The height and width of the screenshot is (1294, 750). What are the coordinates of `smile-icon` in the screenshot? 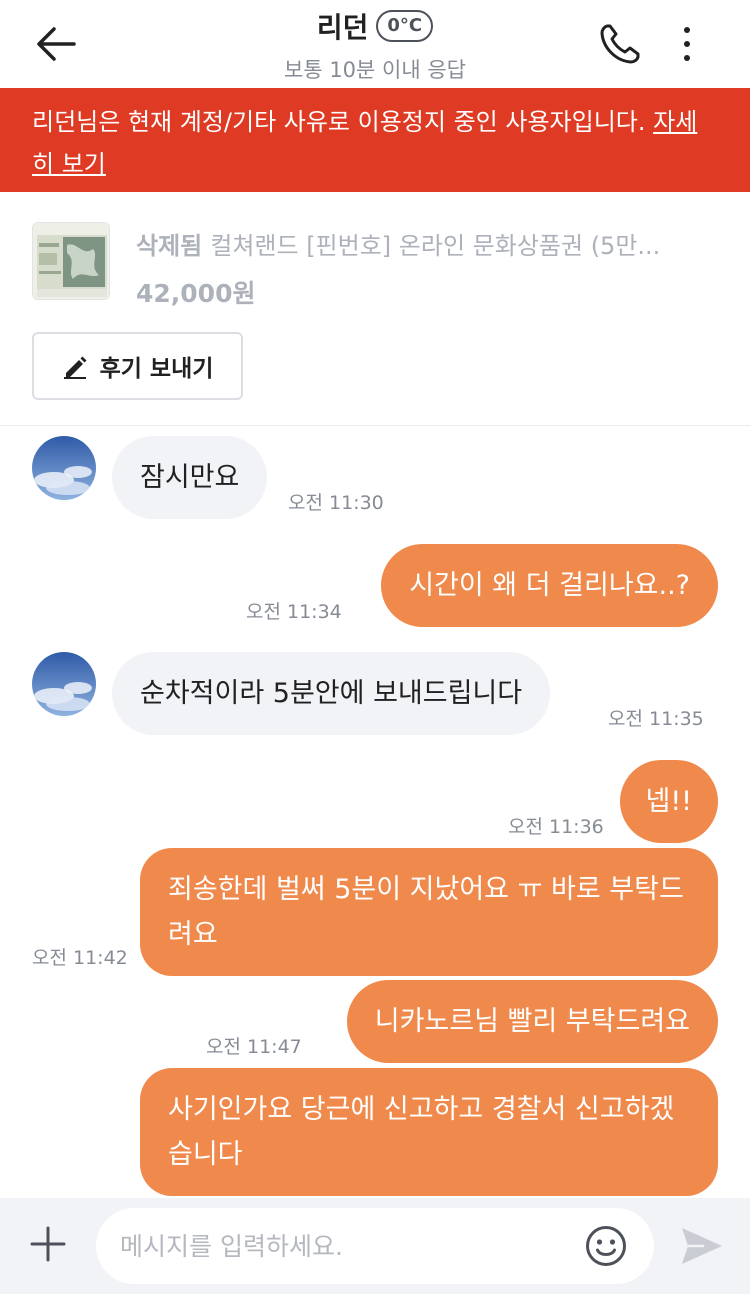 It's located at (606, 1246).